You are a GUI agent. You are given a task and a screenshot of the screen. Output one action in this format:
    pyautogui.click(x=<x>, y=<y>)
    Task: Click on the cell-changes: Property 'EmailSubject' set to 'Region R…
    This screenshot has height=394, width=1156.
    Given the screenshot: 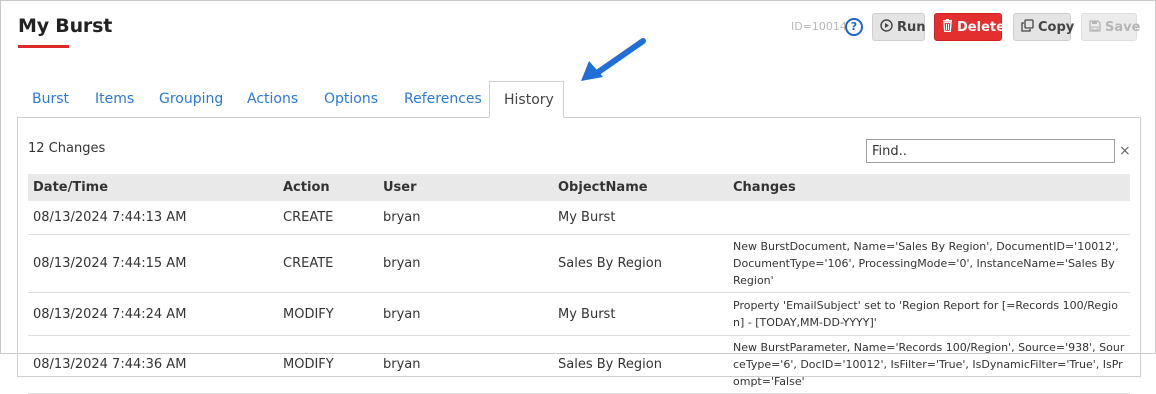 What is the action you would take?
    pyautogui.click(x=929, y=314)
    